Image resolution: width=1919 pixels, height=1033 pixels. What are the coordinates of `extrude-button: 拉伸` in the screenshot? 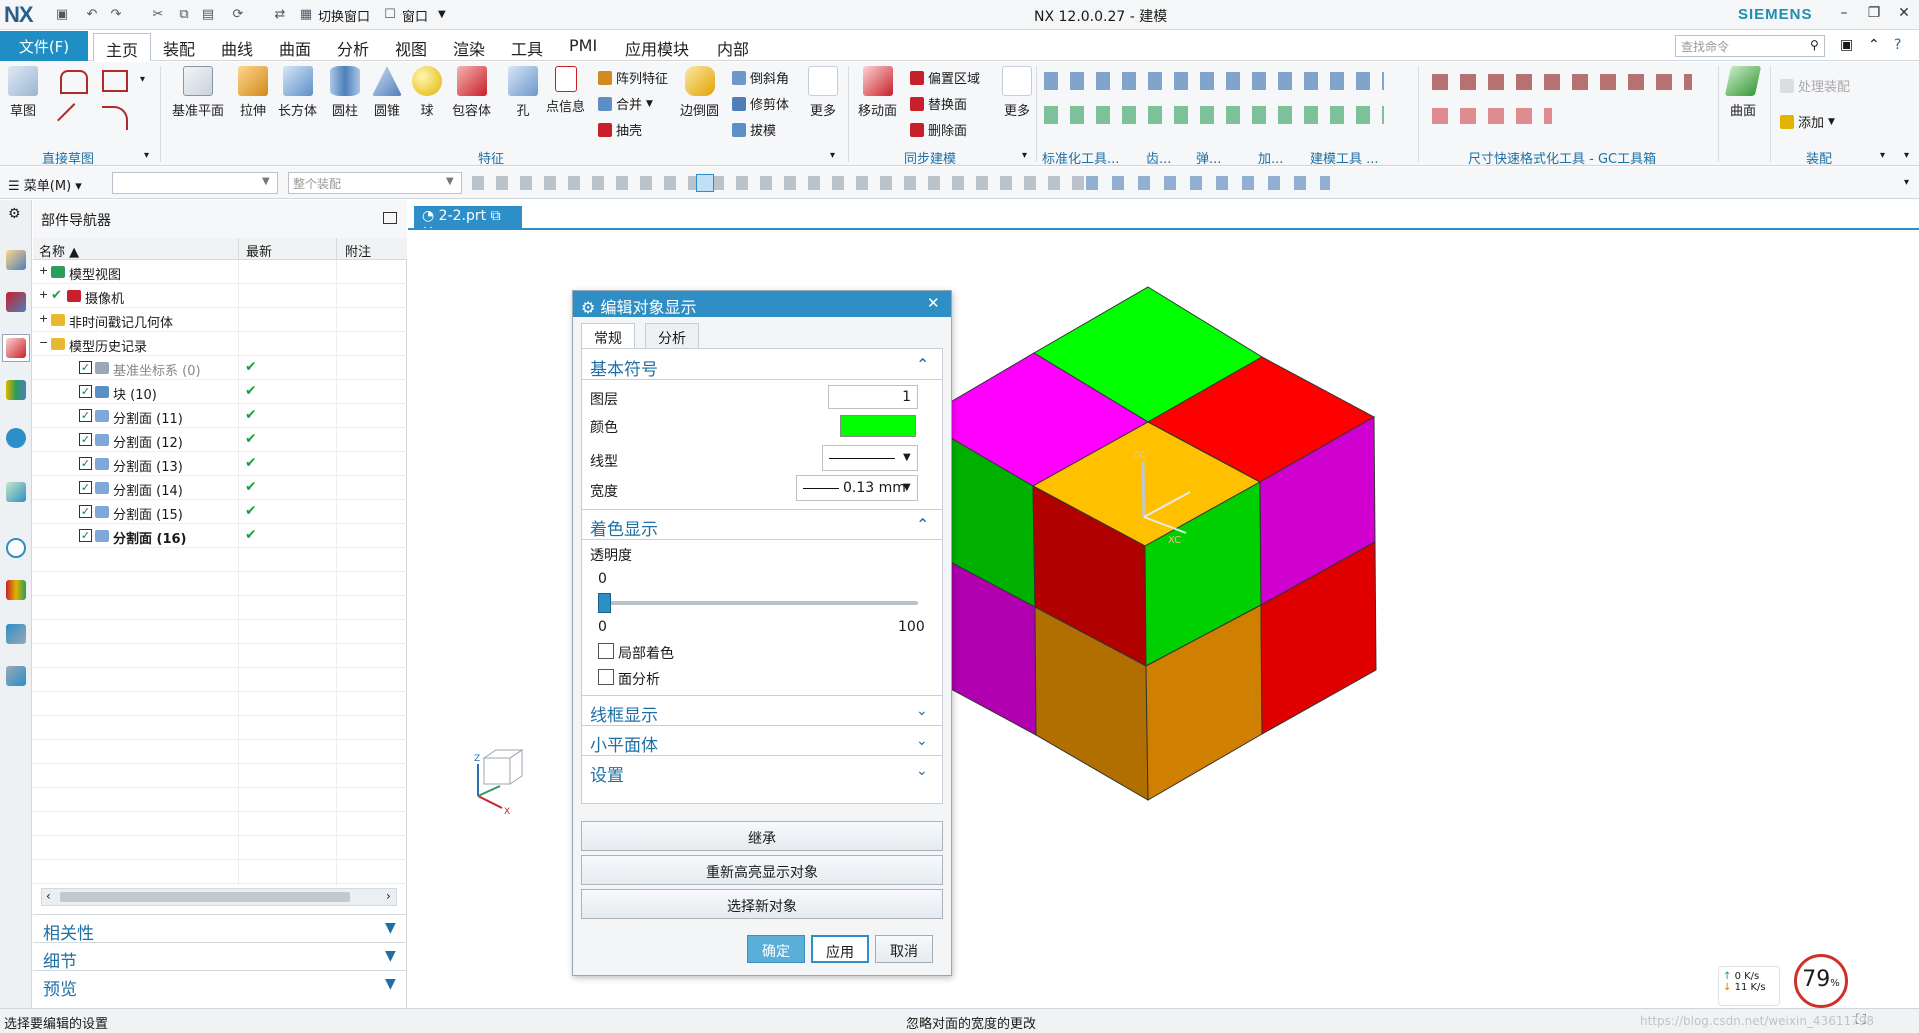 It's located at (253, 92).